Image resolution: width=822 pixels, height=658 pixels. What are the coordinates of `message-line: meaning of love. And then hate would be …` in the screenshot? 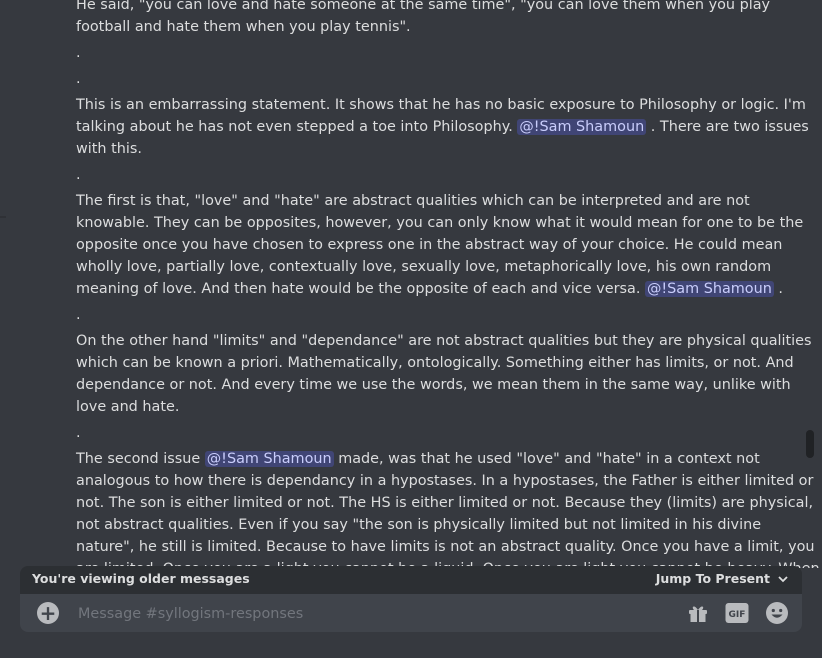 It's located at (429, 289).